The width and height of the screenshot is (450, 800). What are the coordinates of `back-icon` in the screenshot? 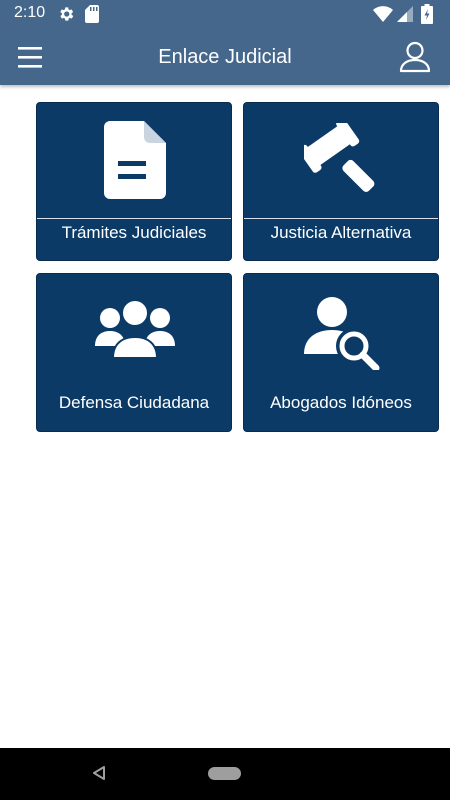 It's located at (99, 773).